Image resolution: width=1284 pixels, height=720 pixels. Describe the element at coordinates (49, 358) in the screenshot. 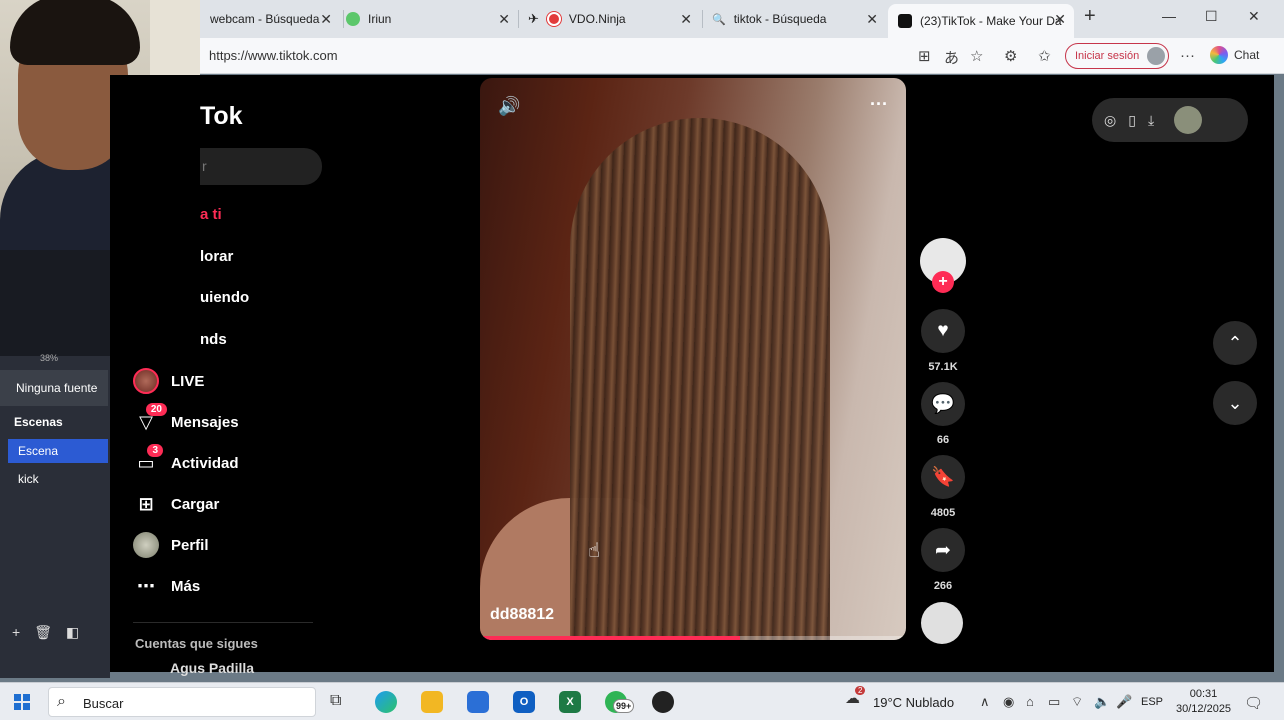

I see `obs-zoom: 38%` at that location.